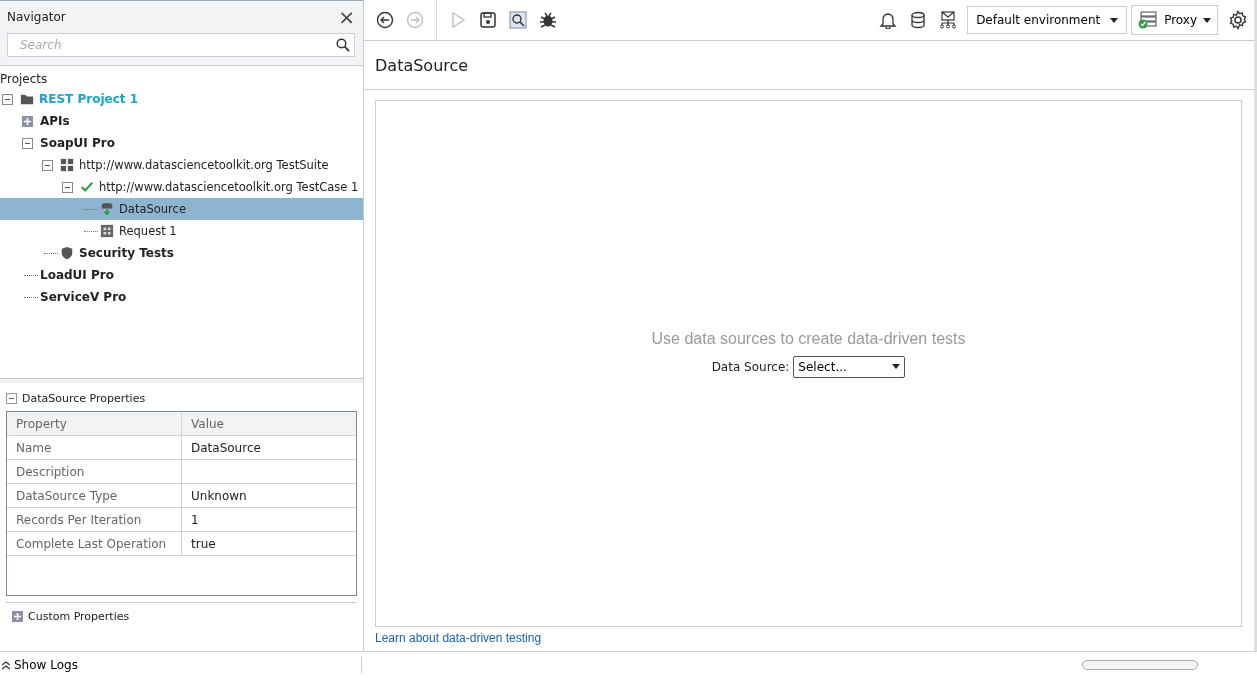 The image size is (1257, 678). I want to click on table-cell: Unknown, so click(268, 495).